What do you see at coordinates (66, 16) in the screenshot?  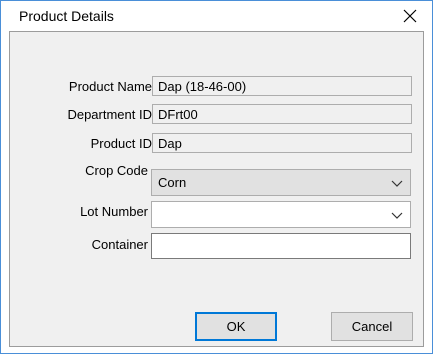 I see `dialog-title: Product Details` at bounding box center [66, 16].